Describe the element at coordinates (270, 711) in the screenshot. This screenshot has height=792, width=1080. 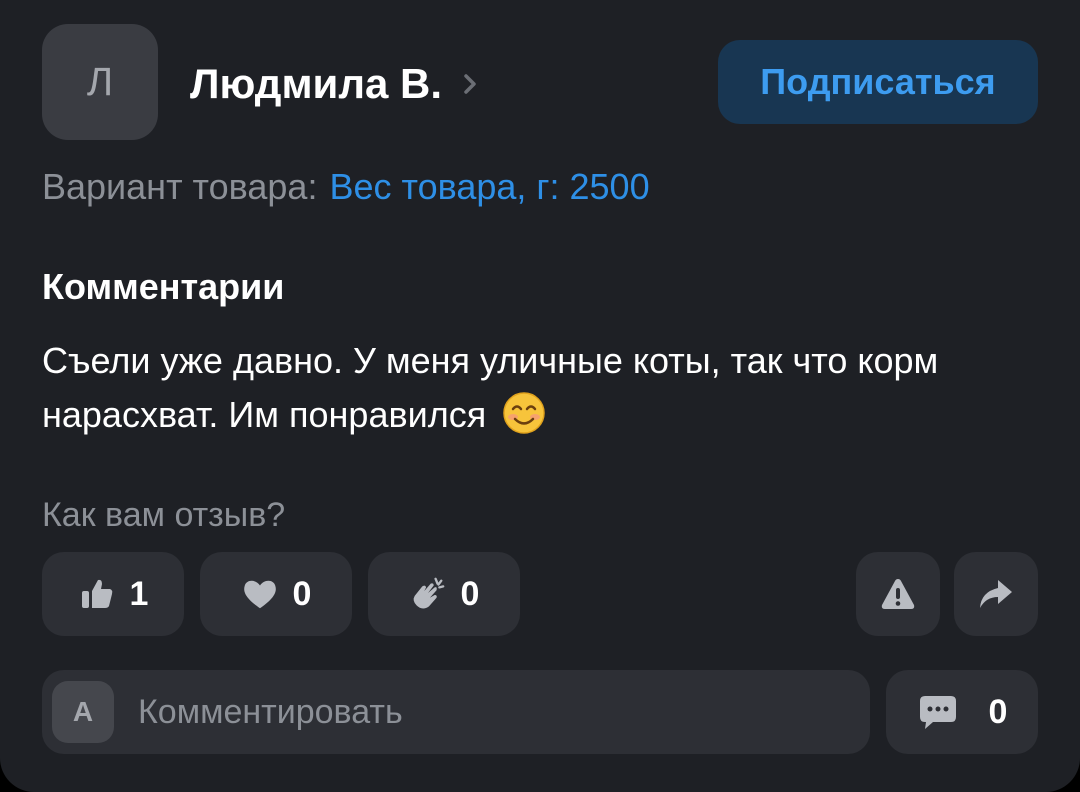
I see `comment-input-placeholder: Комментировать` at that location.